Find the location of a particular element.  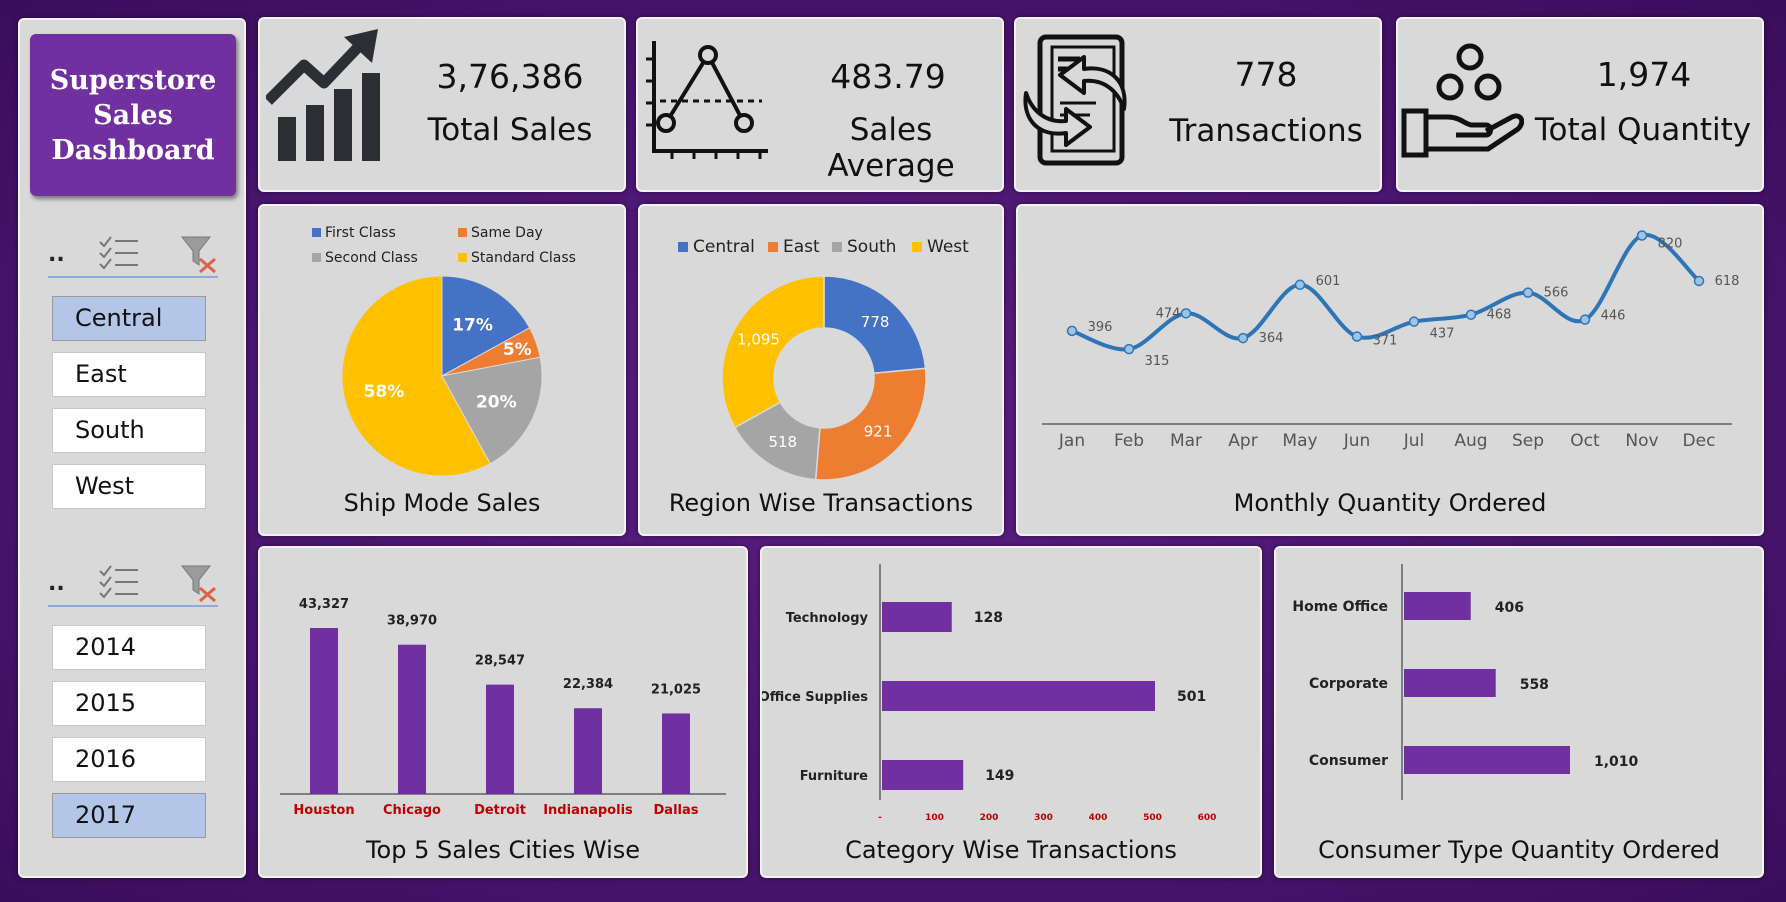

kpi-value: 483.79 is located at coordinates (888, 76).